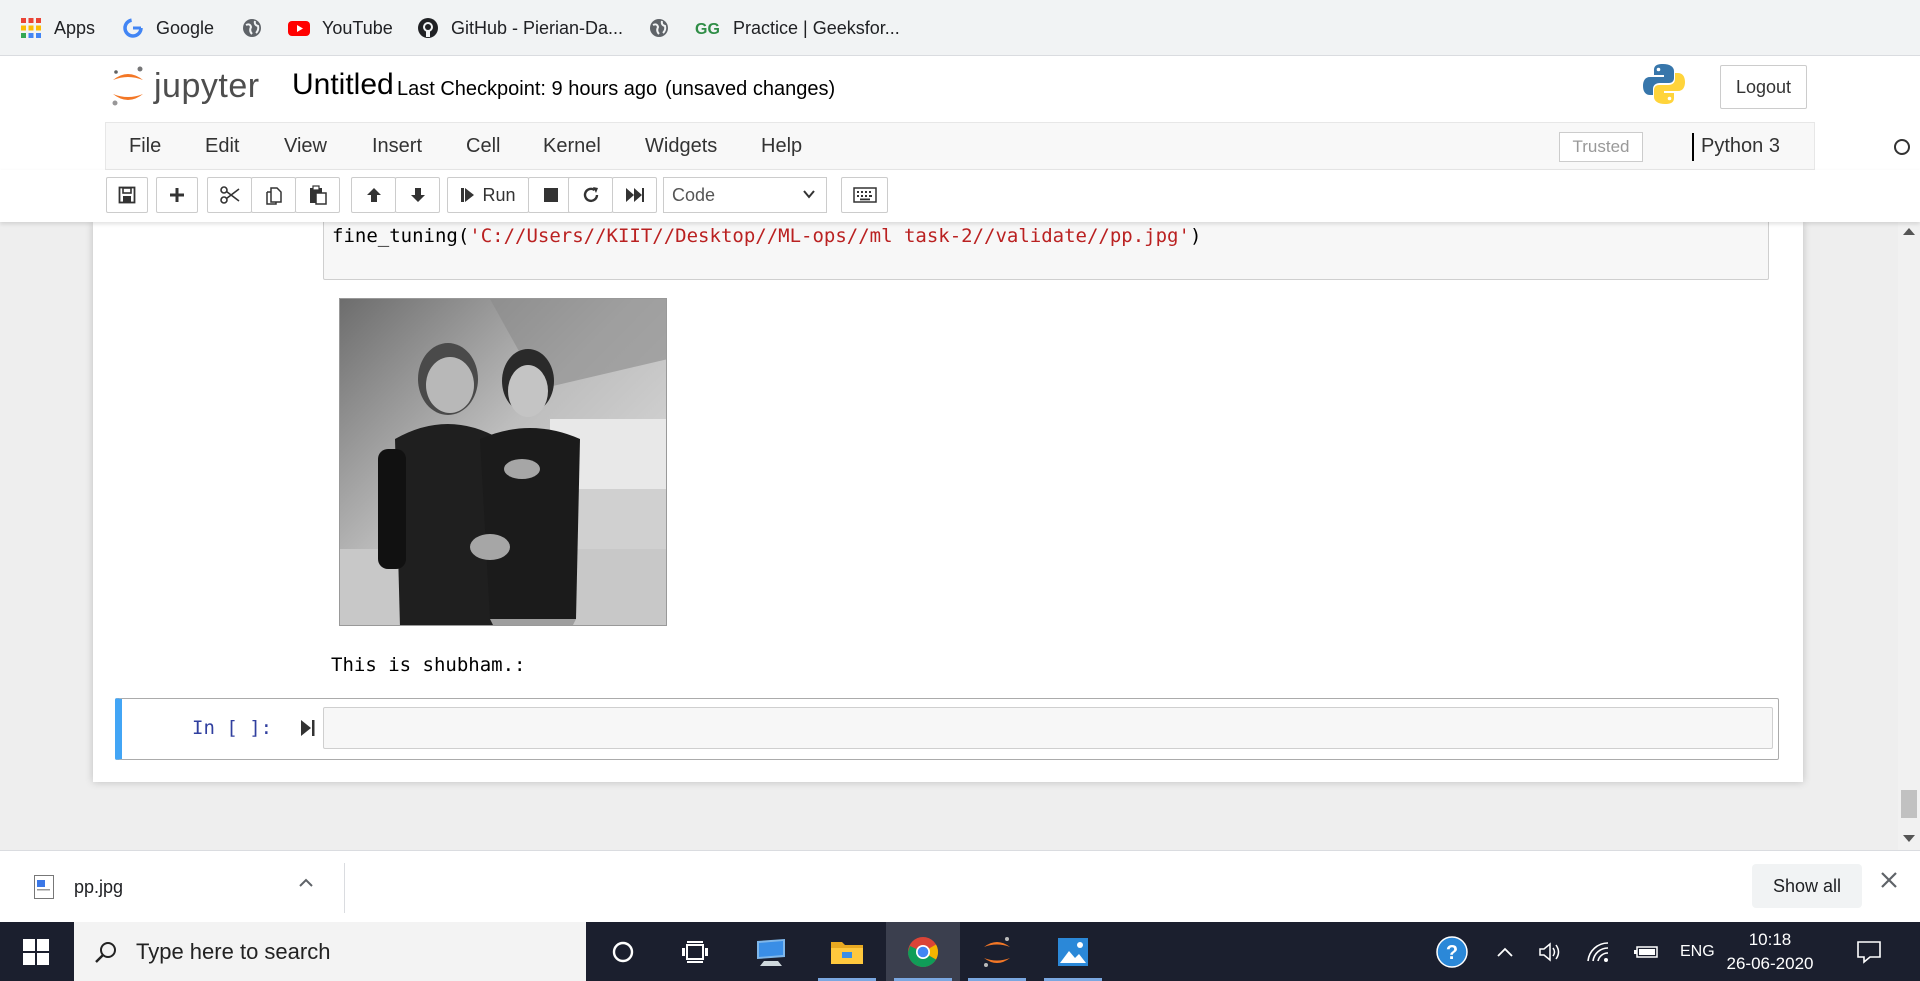 Image resolution: width=1920 pixels, height=981 pixels. I want to click on paste-button, so click(317, 195).